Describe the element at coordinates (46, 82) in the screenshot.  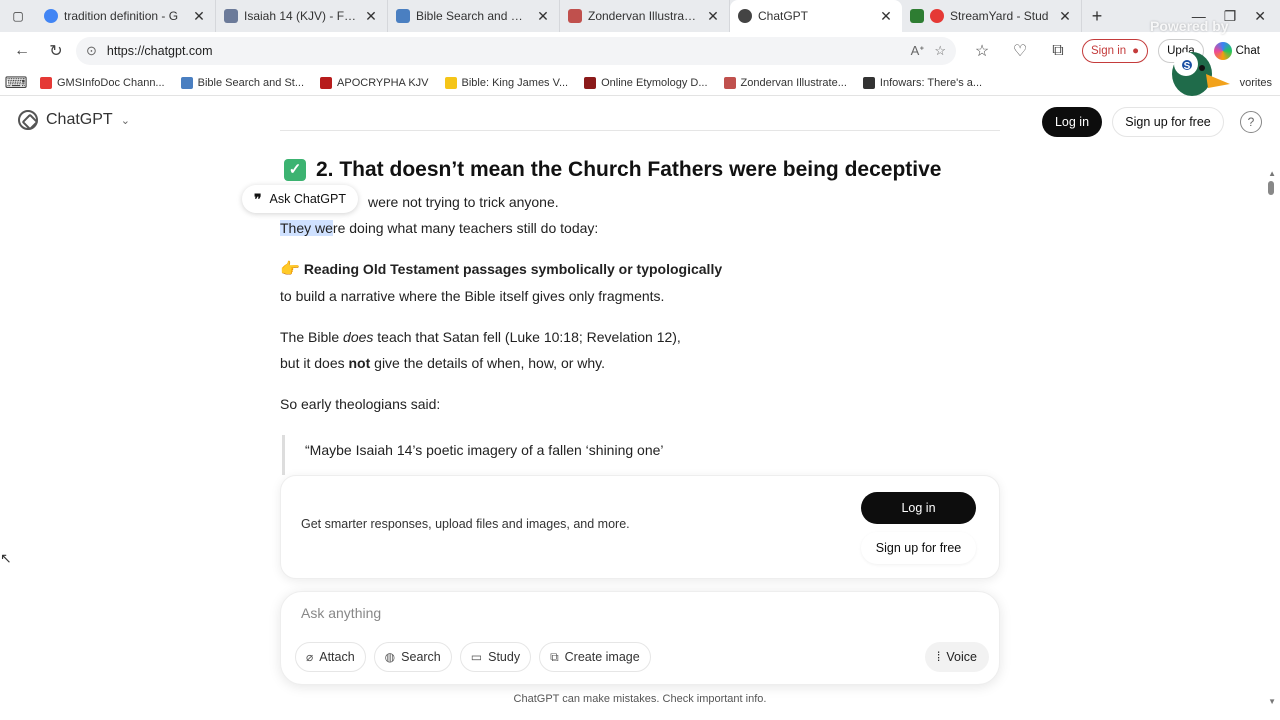
I see `youtube-icon` at that location.